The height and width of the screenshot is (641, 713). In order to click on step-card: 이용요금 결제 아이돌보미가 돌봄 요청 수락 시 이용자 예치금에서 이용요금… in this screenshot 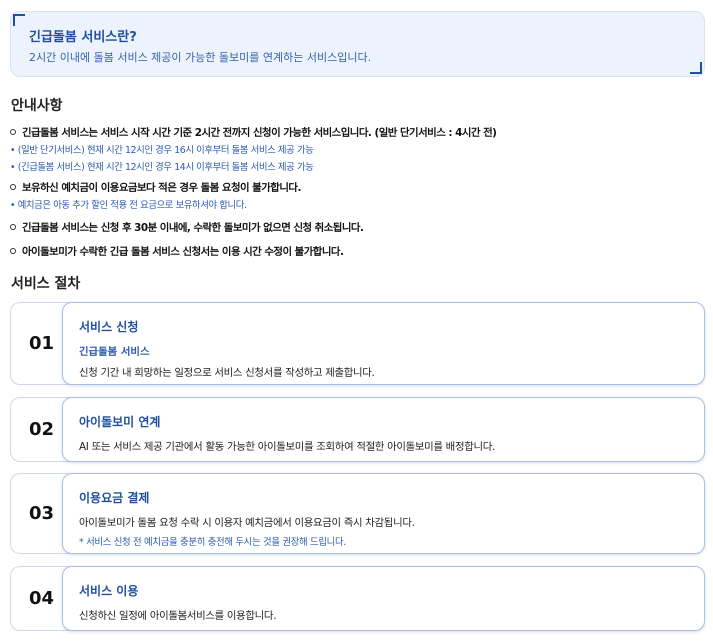, I will do `click(383, 513)`.